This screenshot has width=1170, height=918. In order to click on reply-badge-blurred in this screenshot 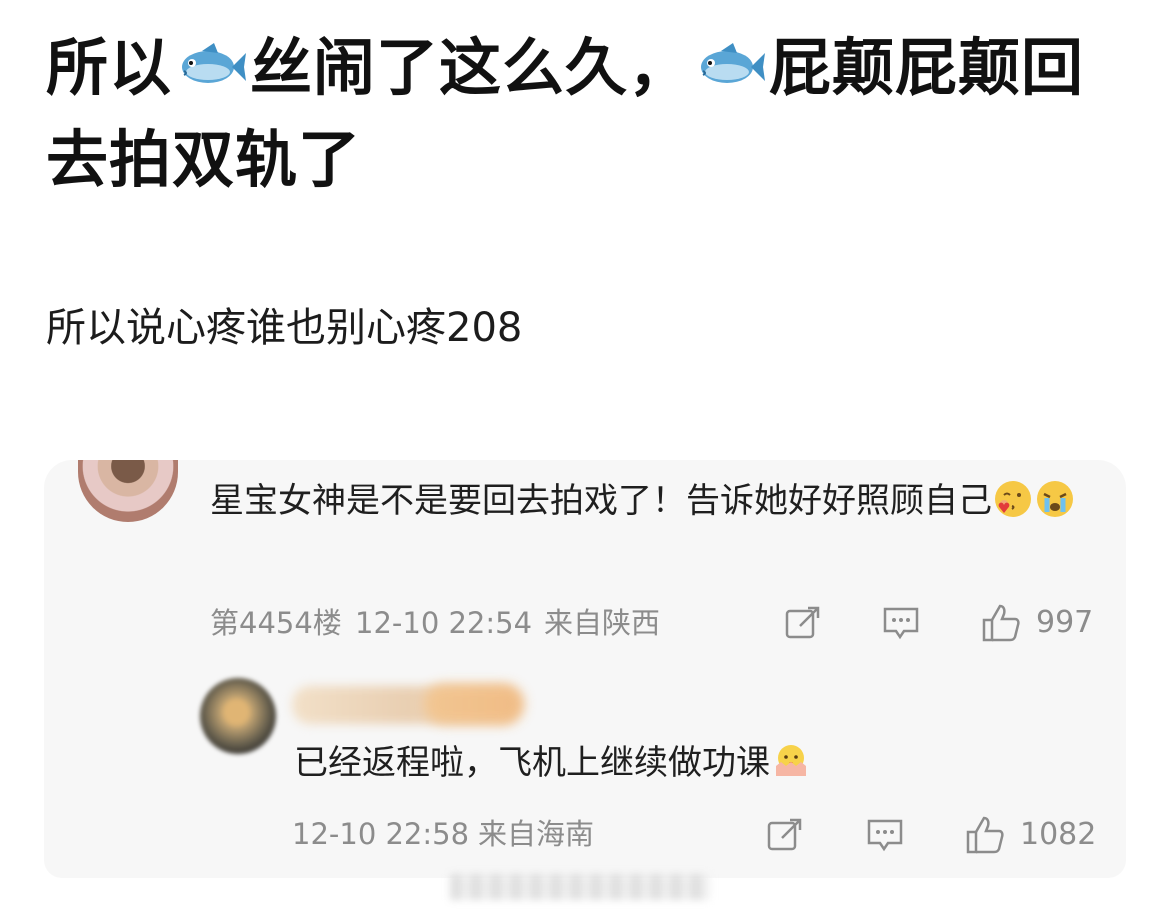, I will do `click(474, 704)`.